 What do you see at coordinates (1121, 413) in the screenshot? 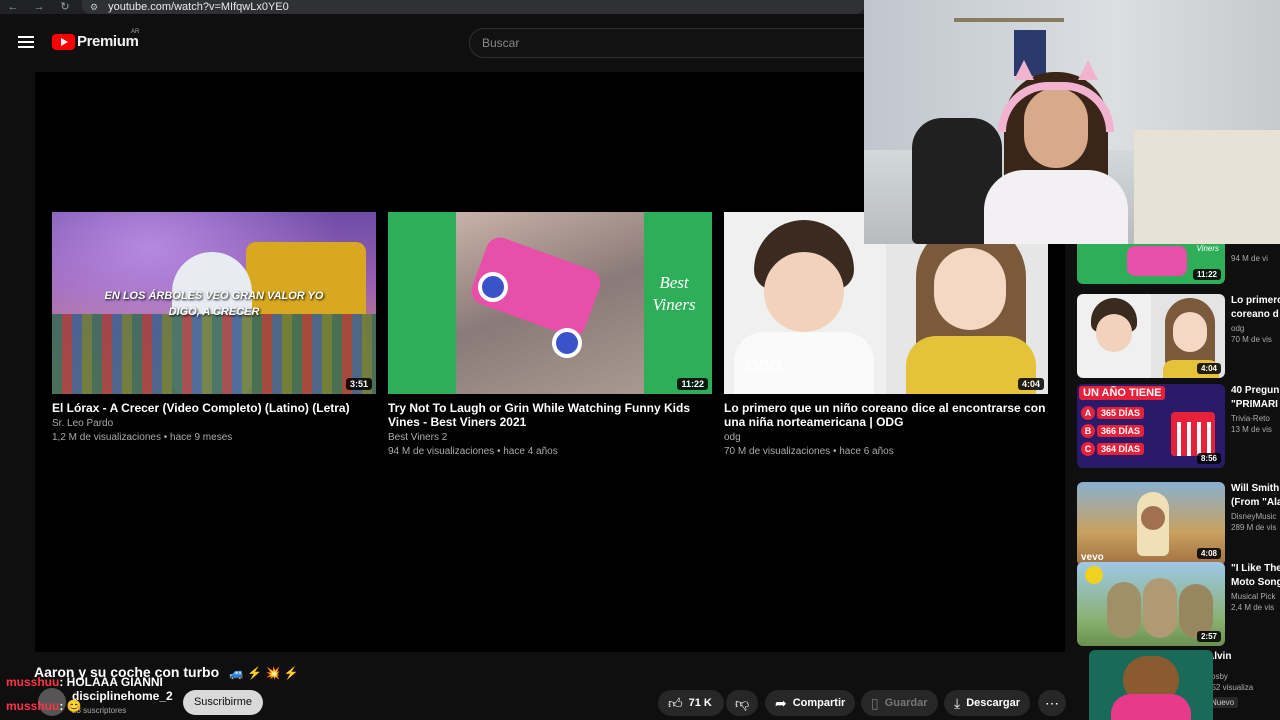
I see `option-text: 365 DÍAS` at bounding box center [1121, 413].